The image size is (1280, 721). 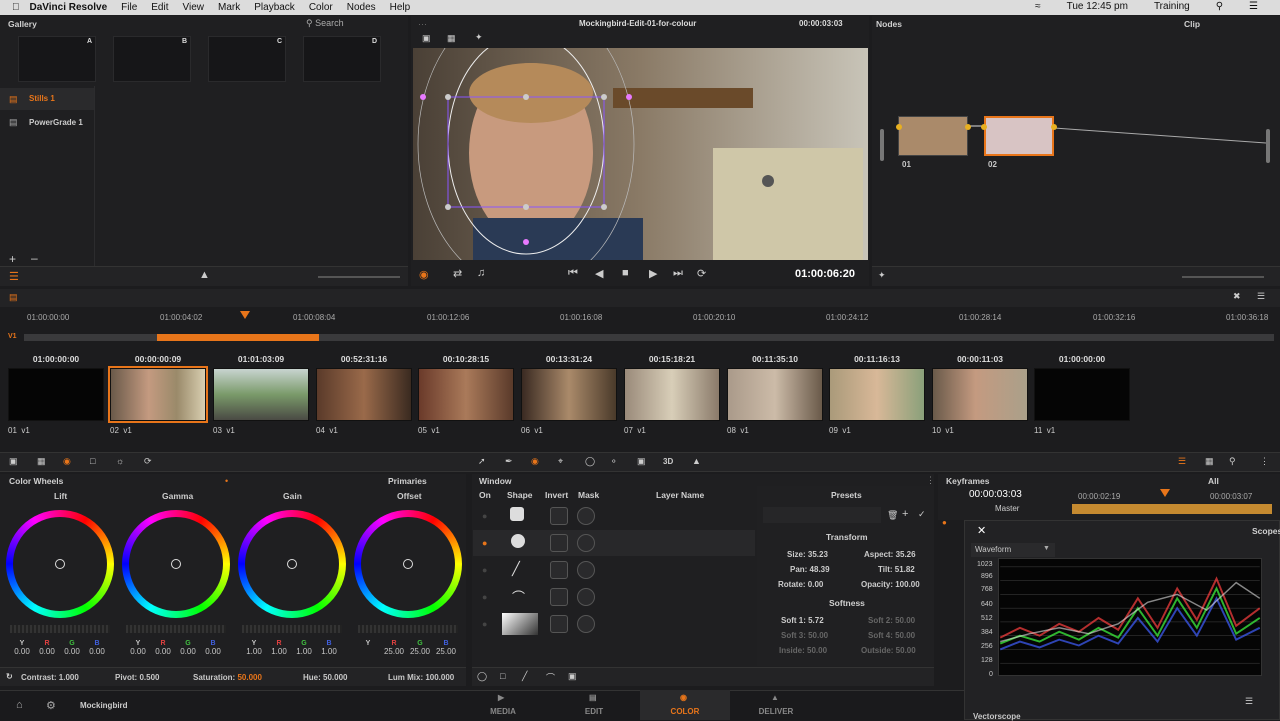 What do you see at coordinates (1172, 6) in the screenshot?
I see `user-name: Training` at bounding box center [1172, 6].